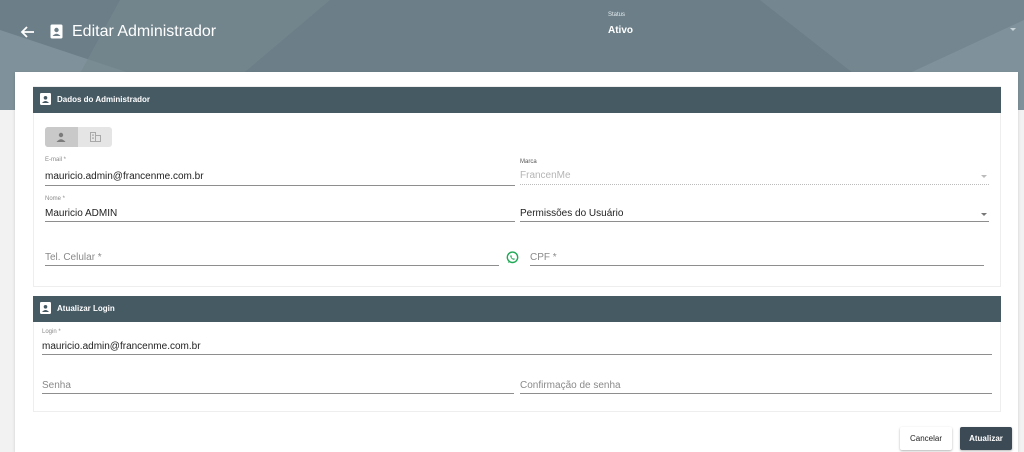 Image resolution: width=1024 pixels, height=452 pixels. I want to click on section-title: Atualizar Login, so click(86, 308).